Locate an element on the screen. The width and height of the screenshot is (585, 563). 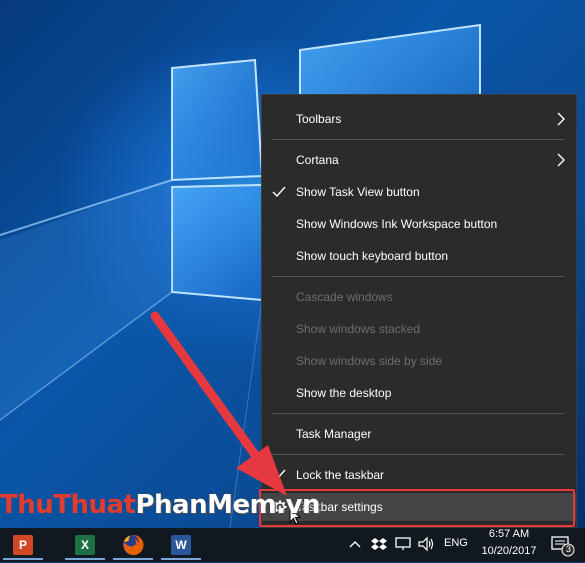
taskbar-app-powerpoint: P is located at coordinates (23, 545).